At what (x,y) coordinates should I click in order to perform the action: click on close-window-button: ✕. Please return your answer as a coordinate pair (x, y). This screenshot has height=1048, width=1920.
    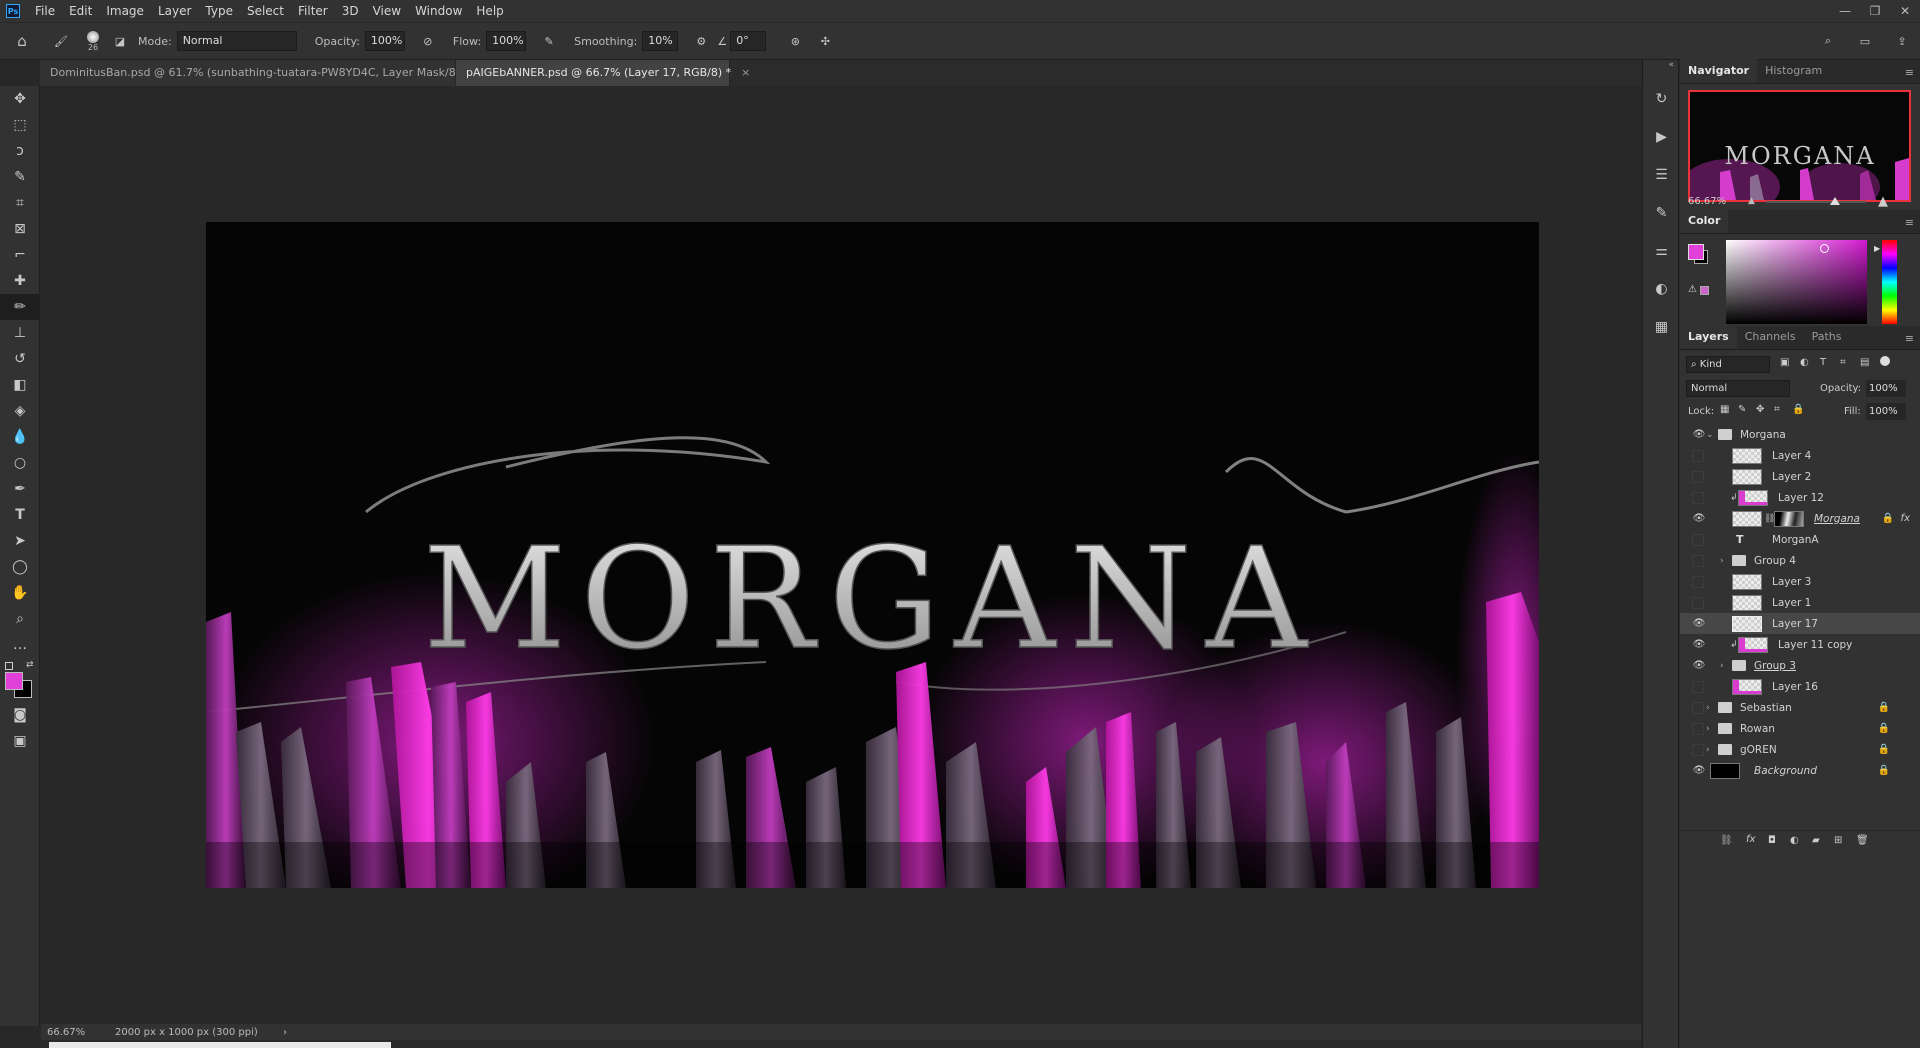
    Looking at the image, I should click on (1905, 11).